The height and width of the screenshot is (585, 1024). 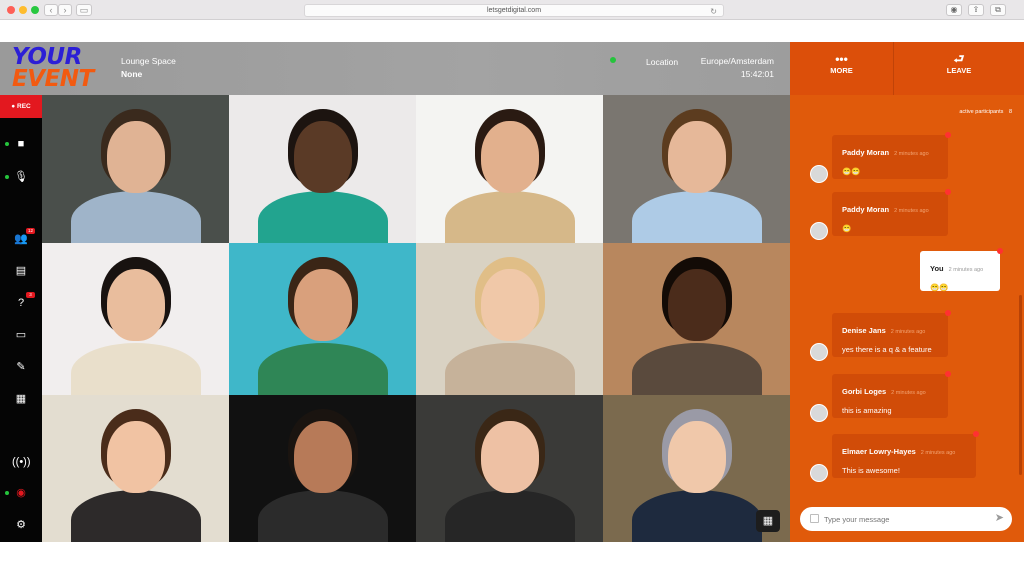 I want to click on message-bubble: Gorbi Loges 2 minutes ago this is amazing, so click(x=891, y=394).